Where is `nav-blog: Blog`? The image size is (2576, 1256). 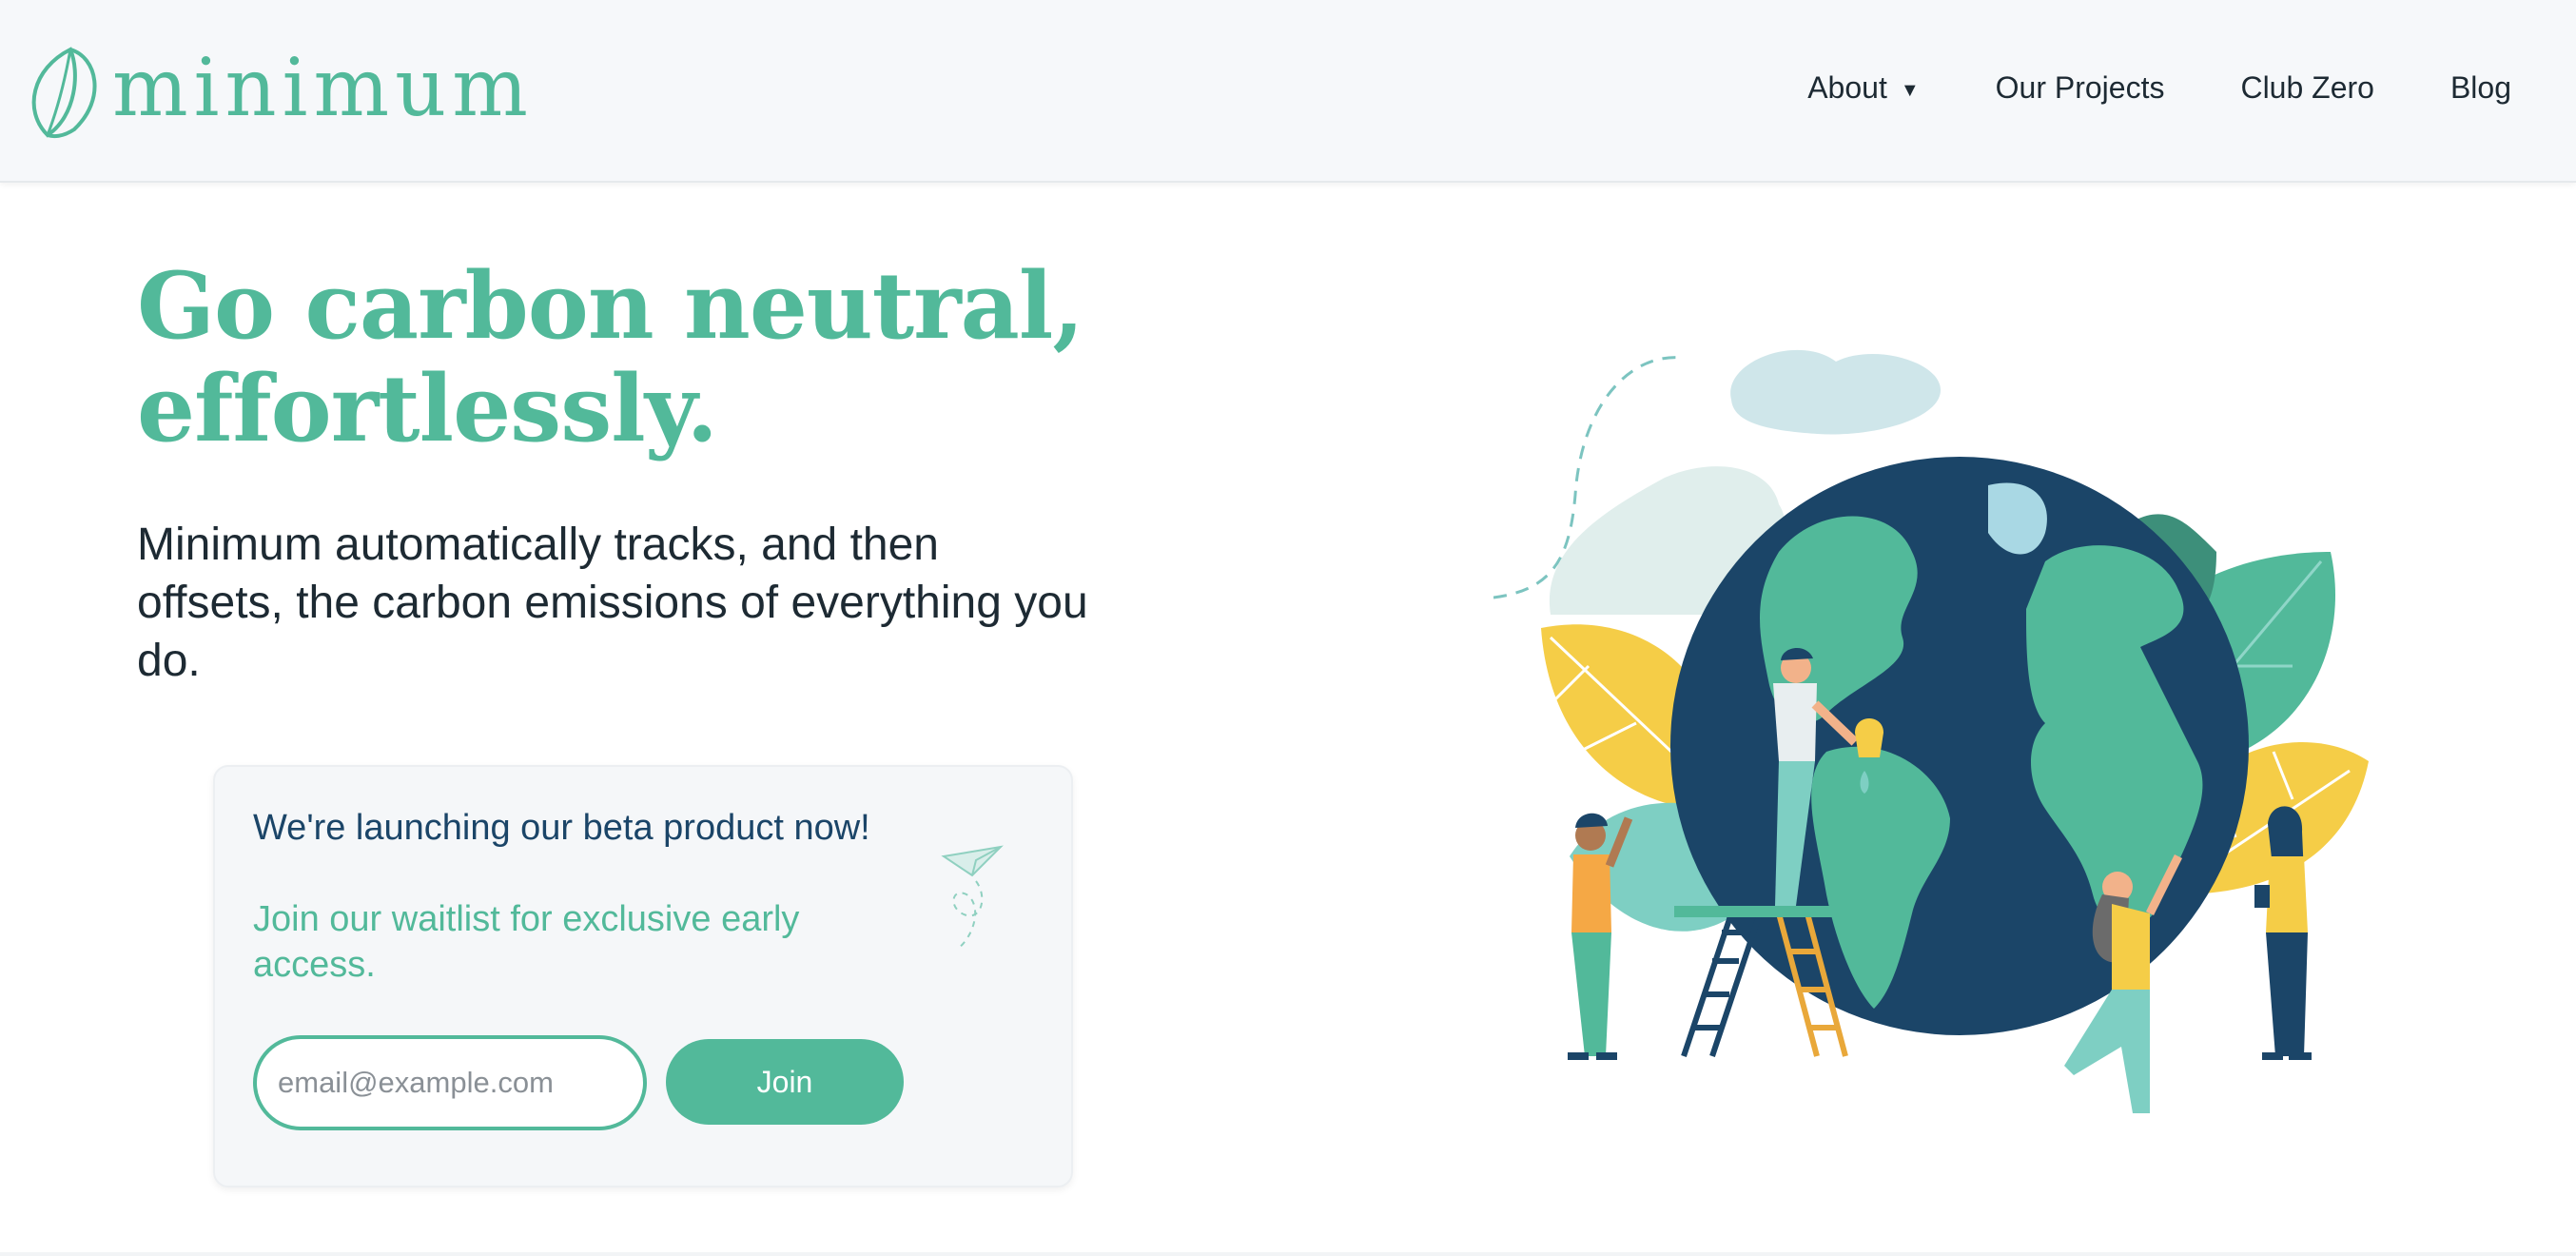 nav-blog: Blog is located at coordinates (2481, 88).